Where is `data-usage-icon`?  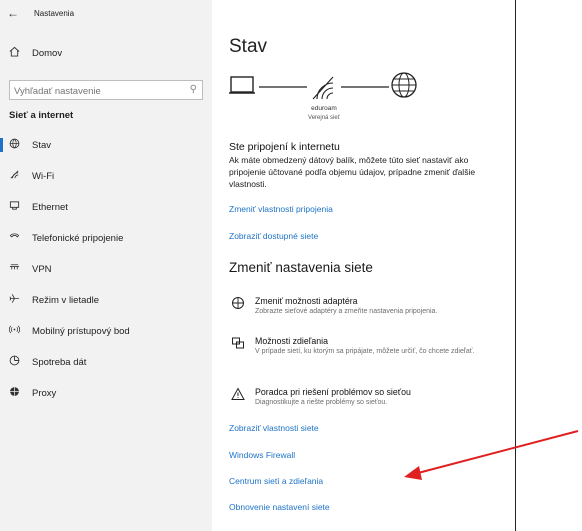
data-usage-icon is located at coordinates (14, 362).